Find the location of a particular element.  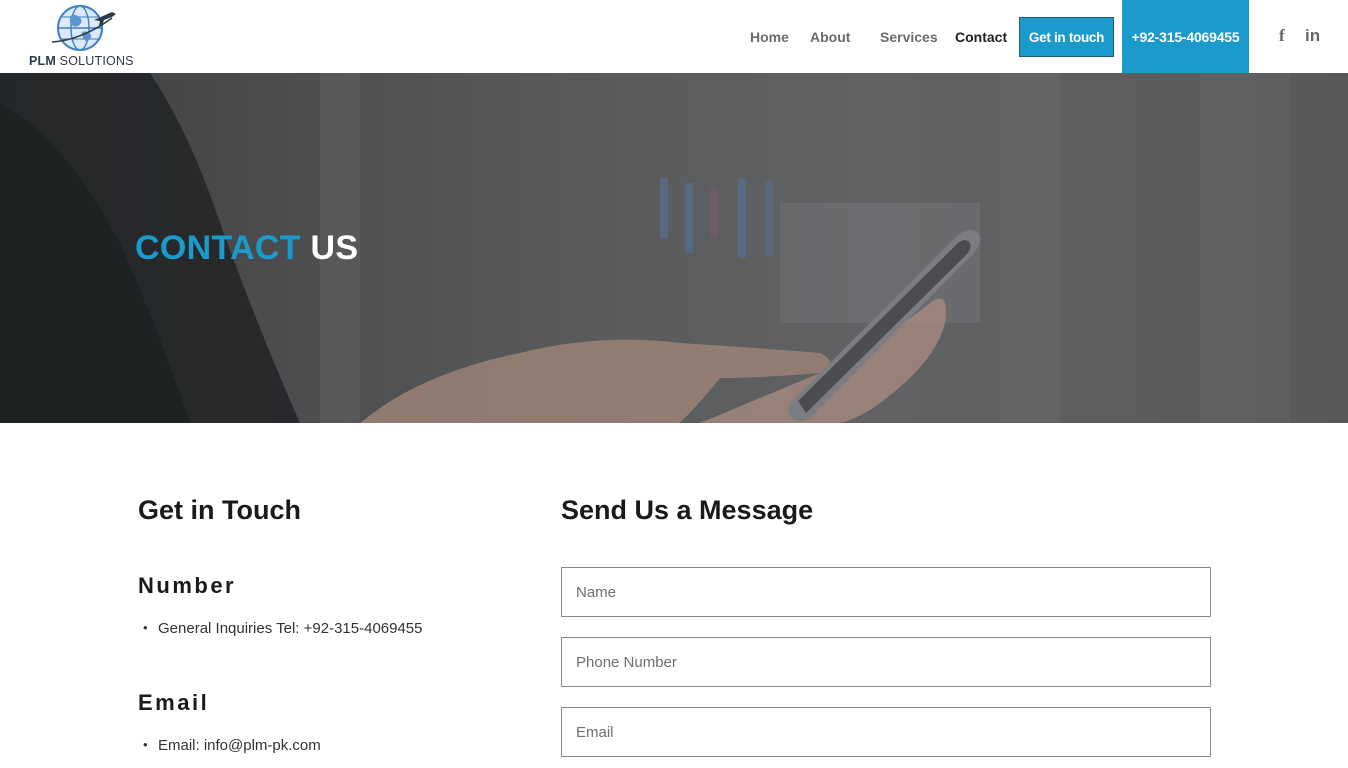

page-title: CONTACT US is located at coordinates (247, 248).